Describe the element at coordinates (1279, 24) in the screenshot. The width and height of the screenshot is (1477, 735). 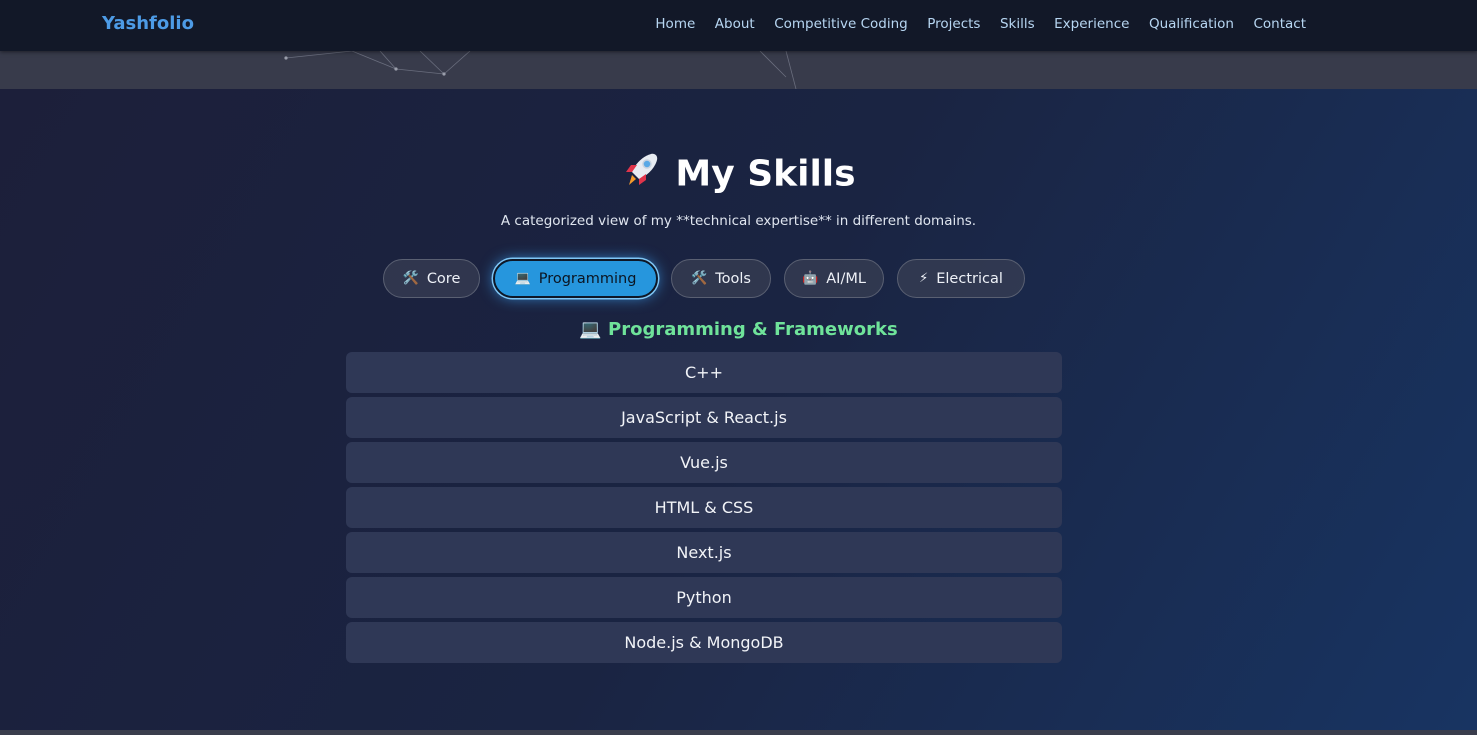
I see `nav-link-contact: Contact` at that location.